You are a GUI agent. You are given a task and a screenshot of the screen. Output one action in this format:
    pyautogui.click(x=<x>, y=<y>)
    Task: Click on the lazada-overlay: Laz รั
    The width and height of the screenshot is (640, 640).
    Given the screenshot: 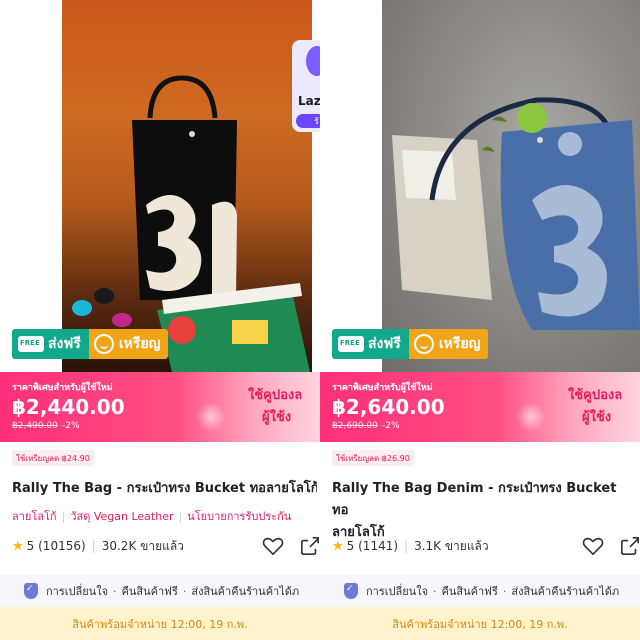 What is the action you would take?
    pyautogui.click(x=306, y=86)
    